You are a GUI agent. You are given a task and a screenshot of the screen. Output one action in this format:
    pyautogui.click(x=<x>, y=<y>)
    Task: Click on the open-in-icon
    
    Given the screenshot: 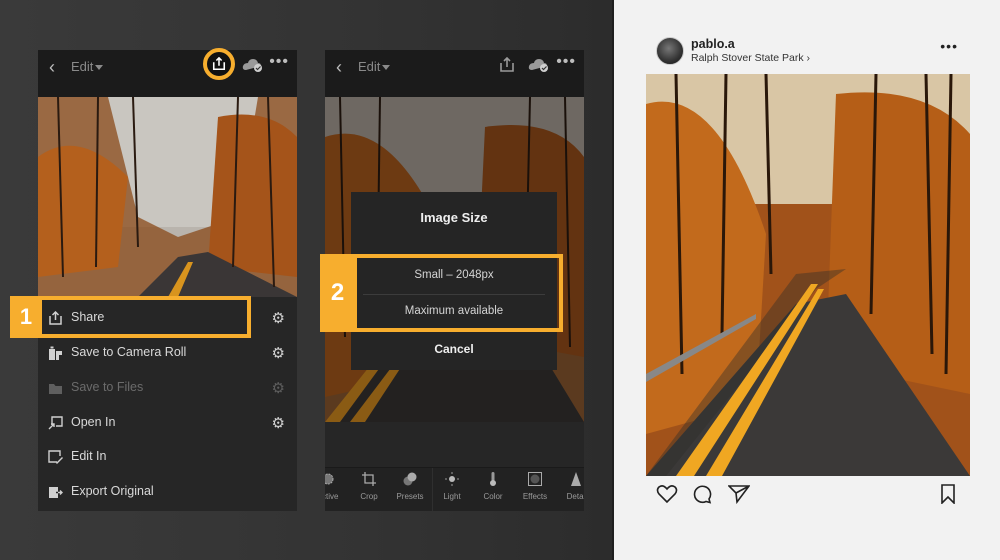 What is the action you would take?
    pyautogui.click(x=55, y=423)
    